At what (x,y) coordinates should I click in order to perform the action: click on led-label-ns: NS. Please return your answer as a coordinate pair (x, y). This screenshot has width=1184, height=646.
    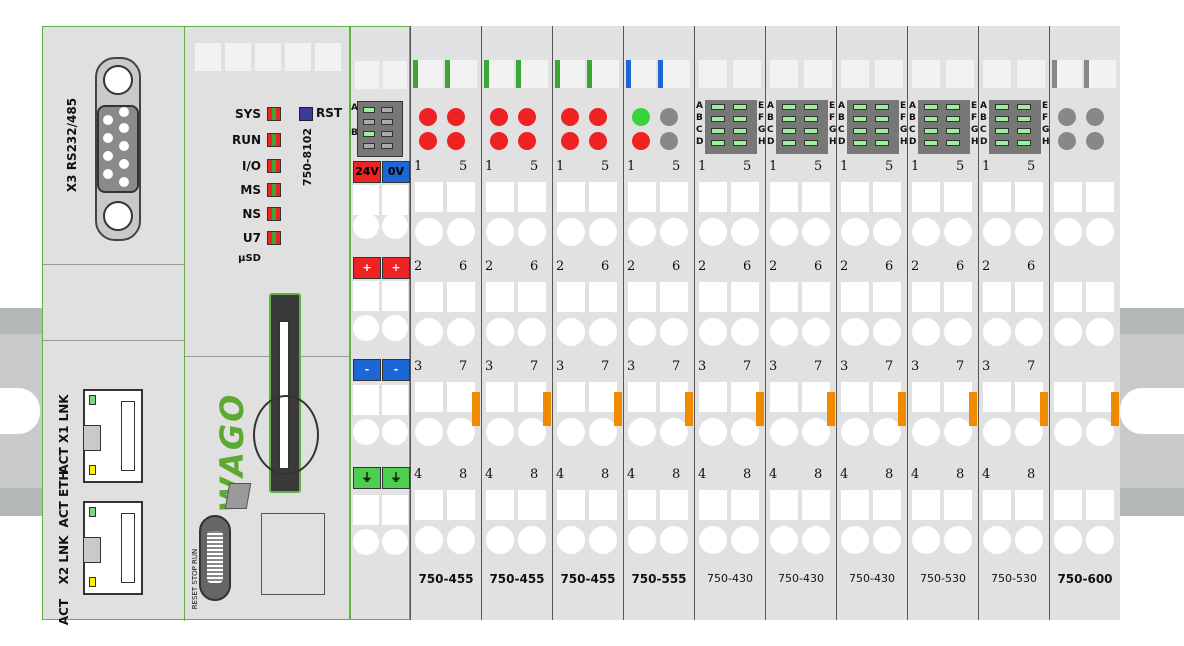
    Looking at the image, I should click on (251, 214).